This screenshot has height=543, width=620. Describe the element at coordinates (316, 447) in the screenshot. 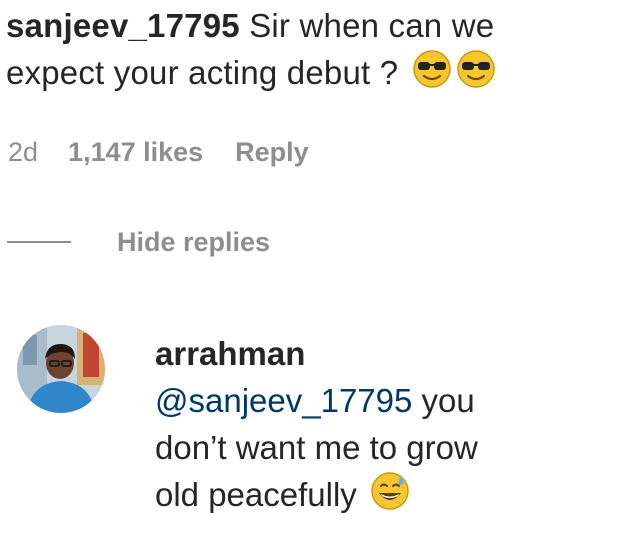

I see `reply-text-line2: don’t want me to grow` at that location.